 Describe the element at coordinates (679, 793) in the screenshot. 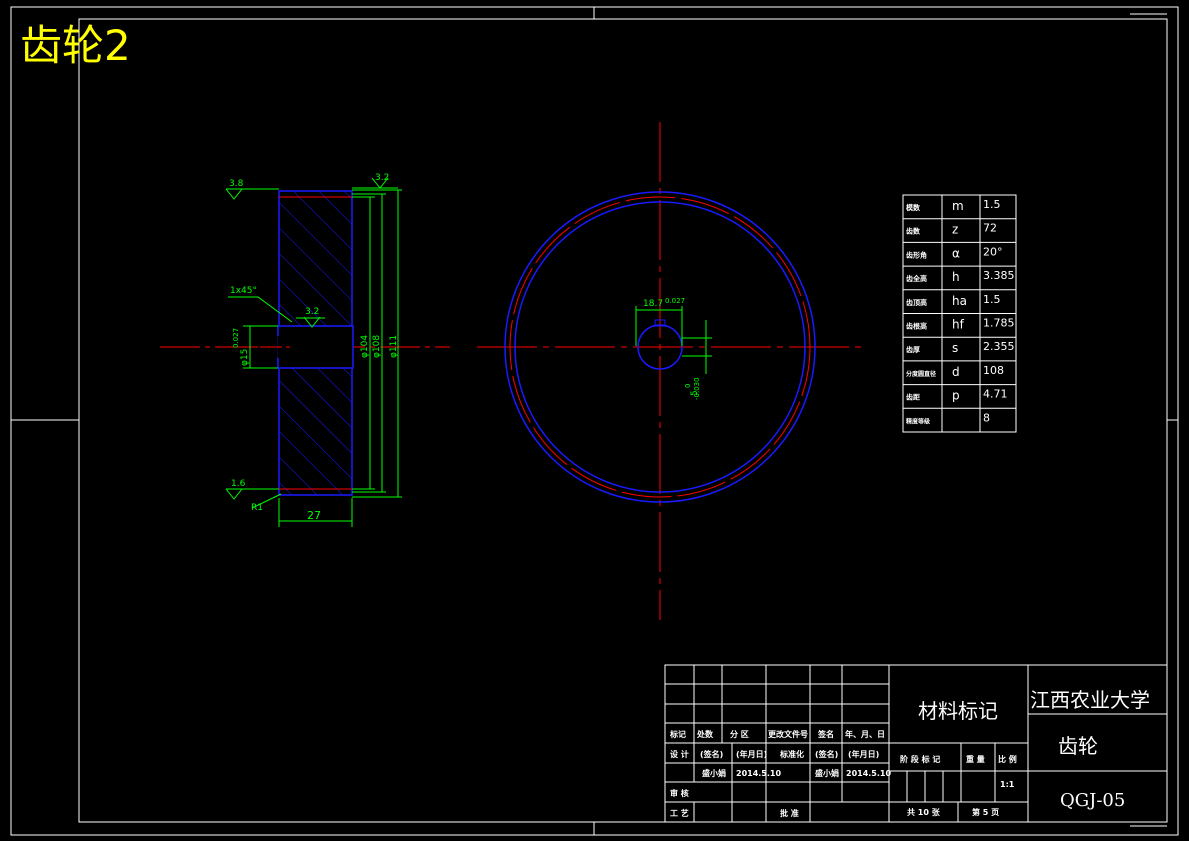

I see `review-label: 审 核` at that location.